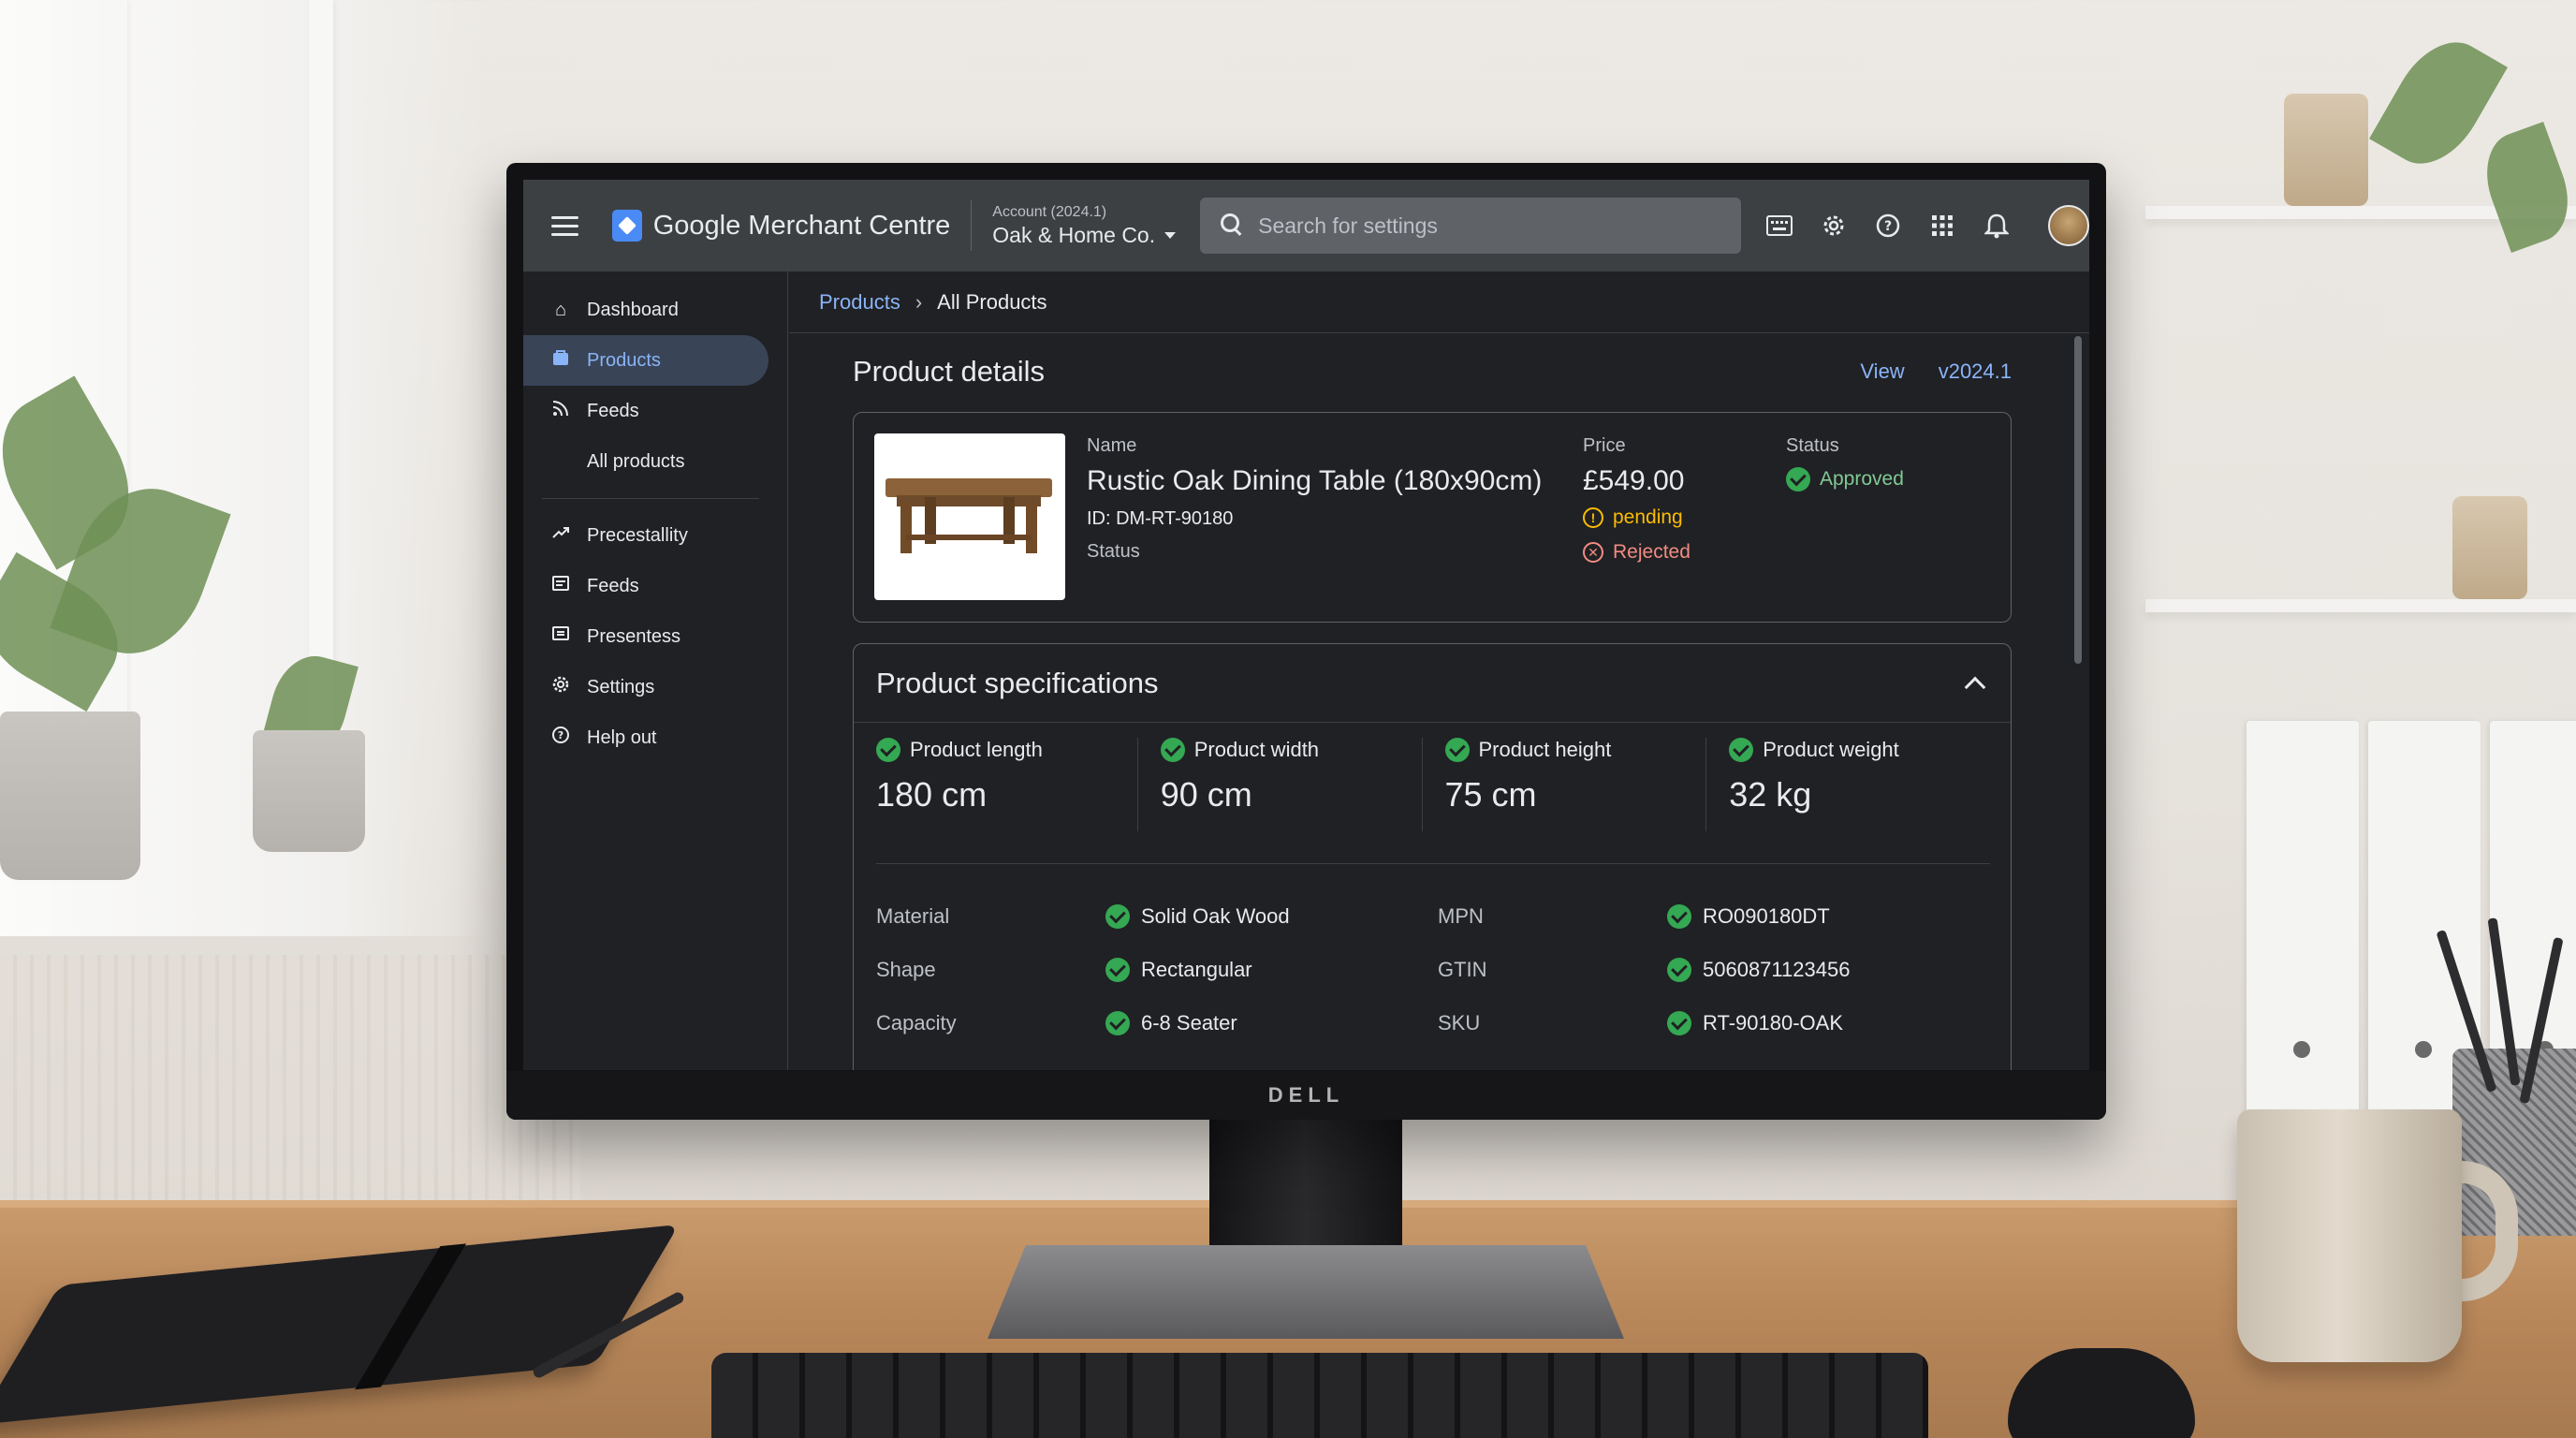 The image size is (2576, 1438). Describe the element at coordinates (1432, 683) in the screenshot. I see `specs-header: Product specifications` at that location.